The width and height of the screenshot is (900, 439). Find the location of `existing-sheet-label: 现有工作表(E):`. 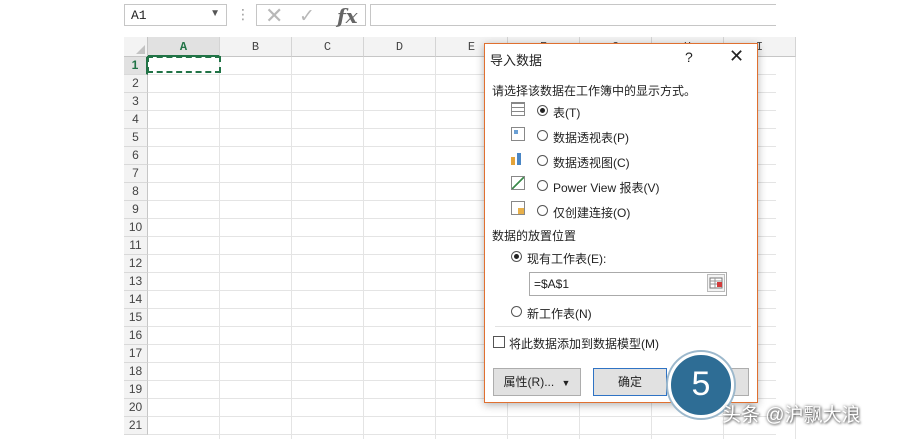

existing-sheet-label: 现有工作表(E): is located at coordinates (567, 259).